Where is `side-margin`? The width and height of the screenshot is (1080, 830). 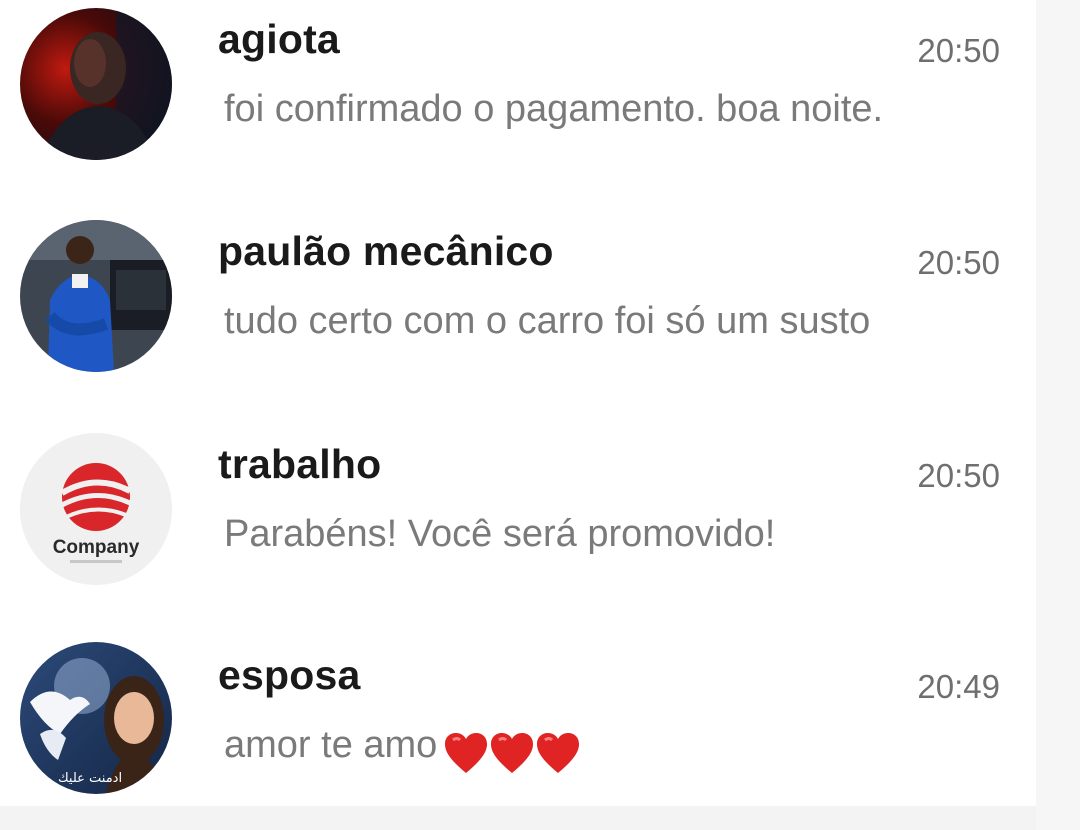 side-margin is located at coordinates (1058, 415).